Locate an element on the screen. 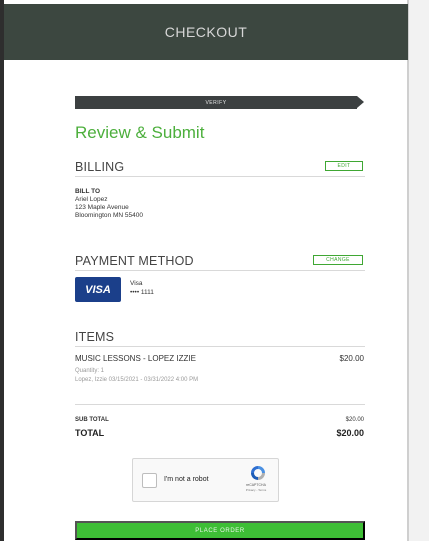 This screenshot has height=541, width=429. step-indicator: VERIFY is located at coordinates (216, 102).